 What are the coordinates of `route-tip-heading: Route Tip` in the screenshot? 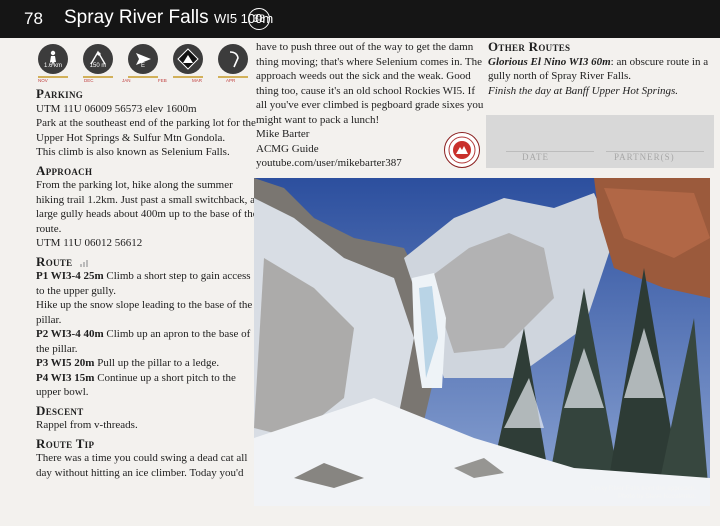 It's located at (65, 443).